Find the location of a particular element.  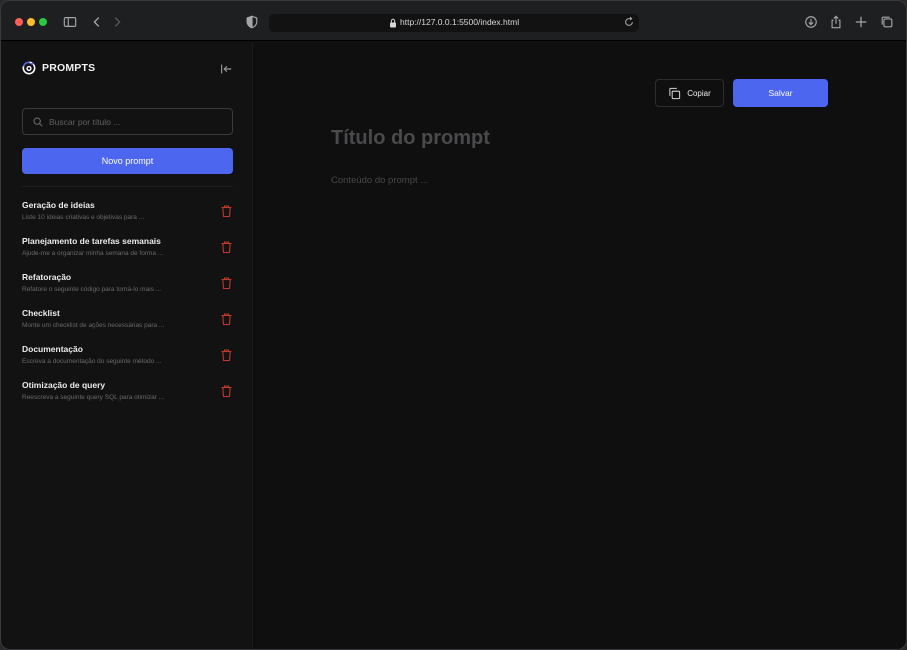

minimize-window-button is located at coordinates (31, 22).